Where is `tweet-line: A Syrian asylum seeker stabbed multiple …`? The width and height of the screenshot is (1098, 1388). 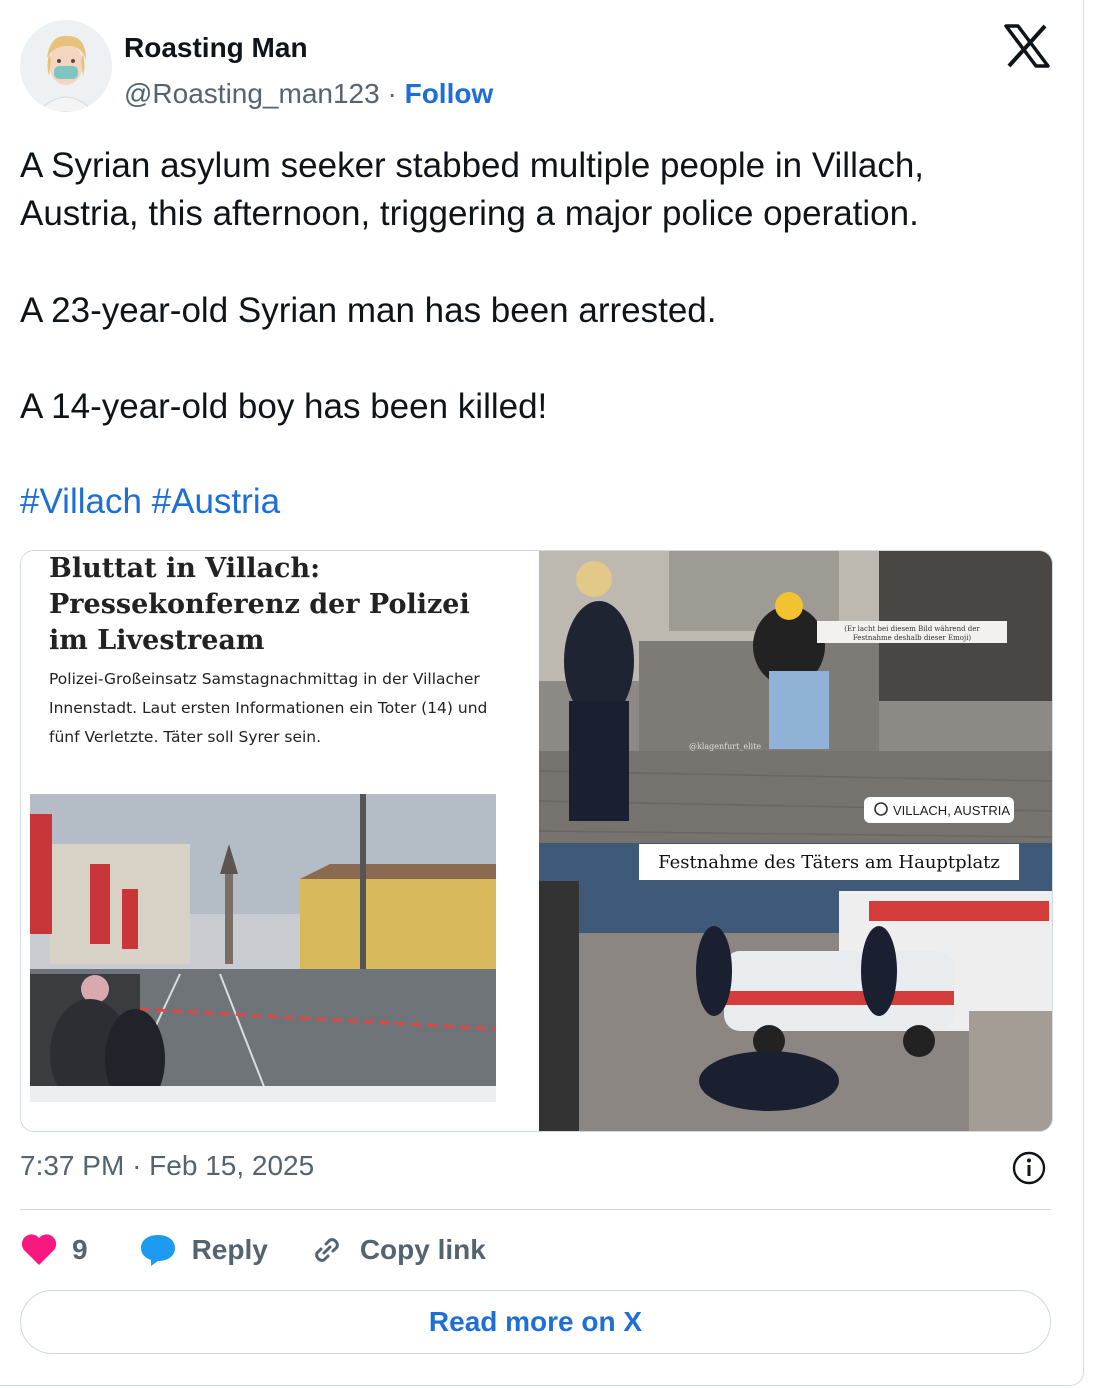
tweet-line: A Syrian asylum seeker stabbed multiple … is located at coordinates (472, 165).